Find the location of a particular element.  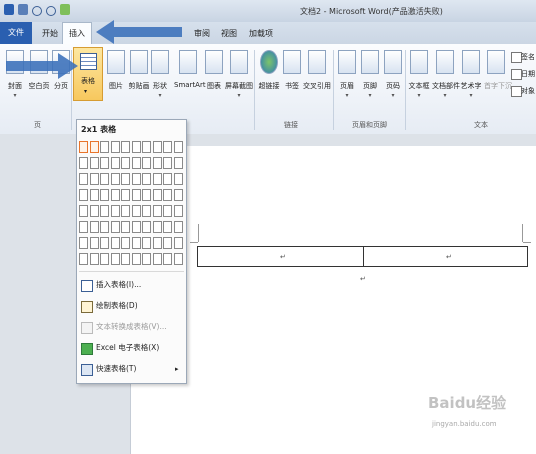

tab-review: 审阅 is located at coordinates (202, 33).